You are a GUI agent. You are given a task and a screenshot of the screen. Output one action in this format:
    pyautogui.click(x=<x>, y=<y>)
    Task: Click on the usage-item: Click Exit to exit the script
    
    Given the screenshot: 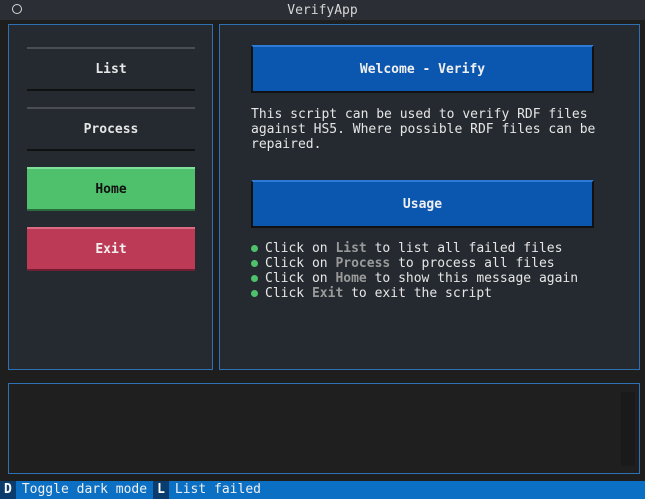 What is the action you would take?
    pyautogui.click(x=414, y=293)
    